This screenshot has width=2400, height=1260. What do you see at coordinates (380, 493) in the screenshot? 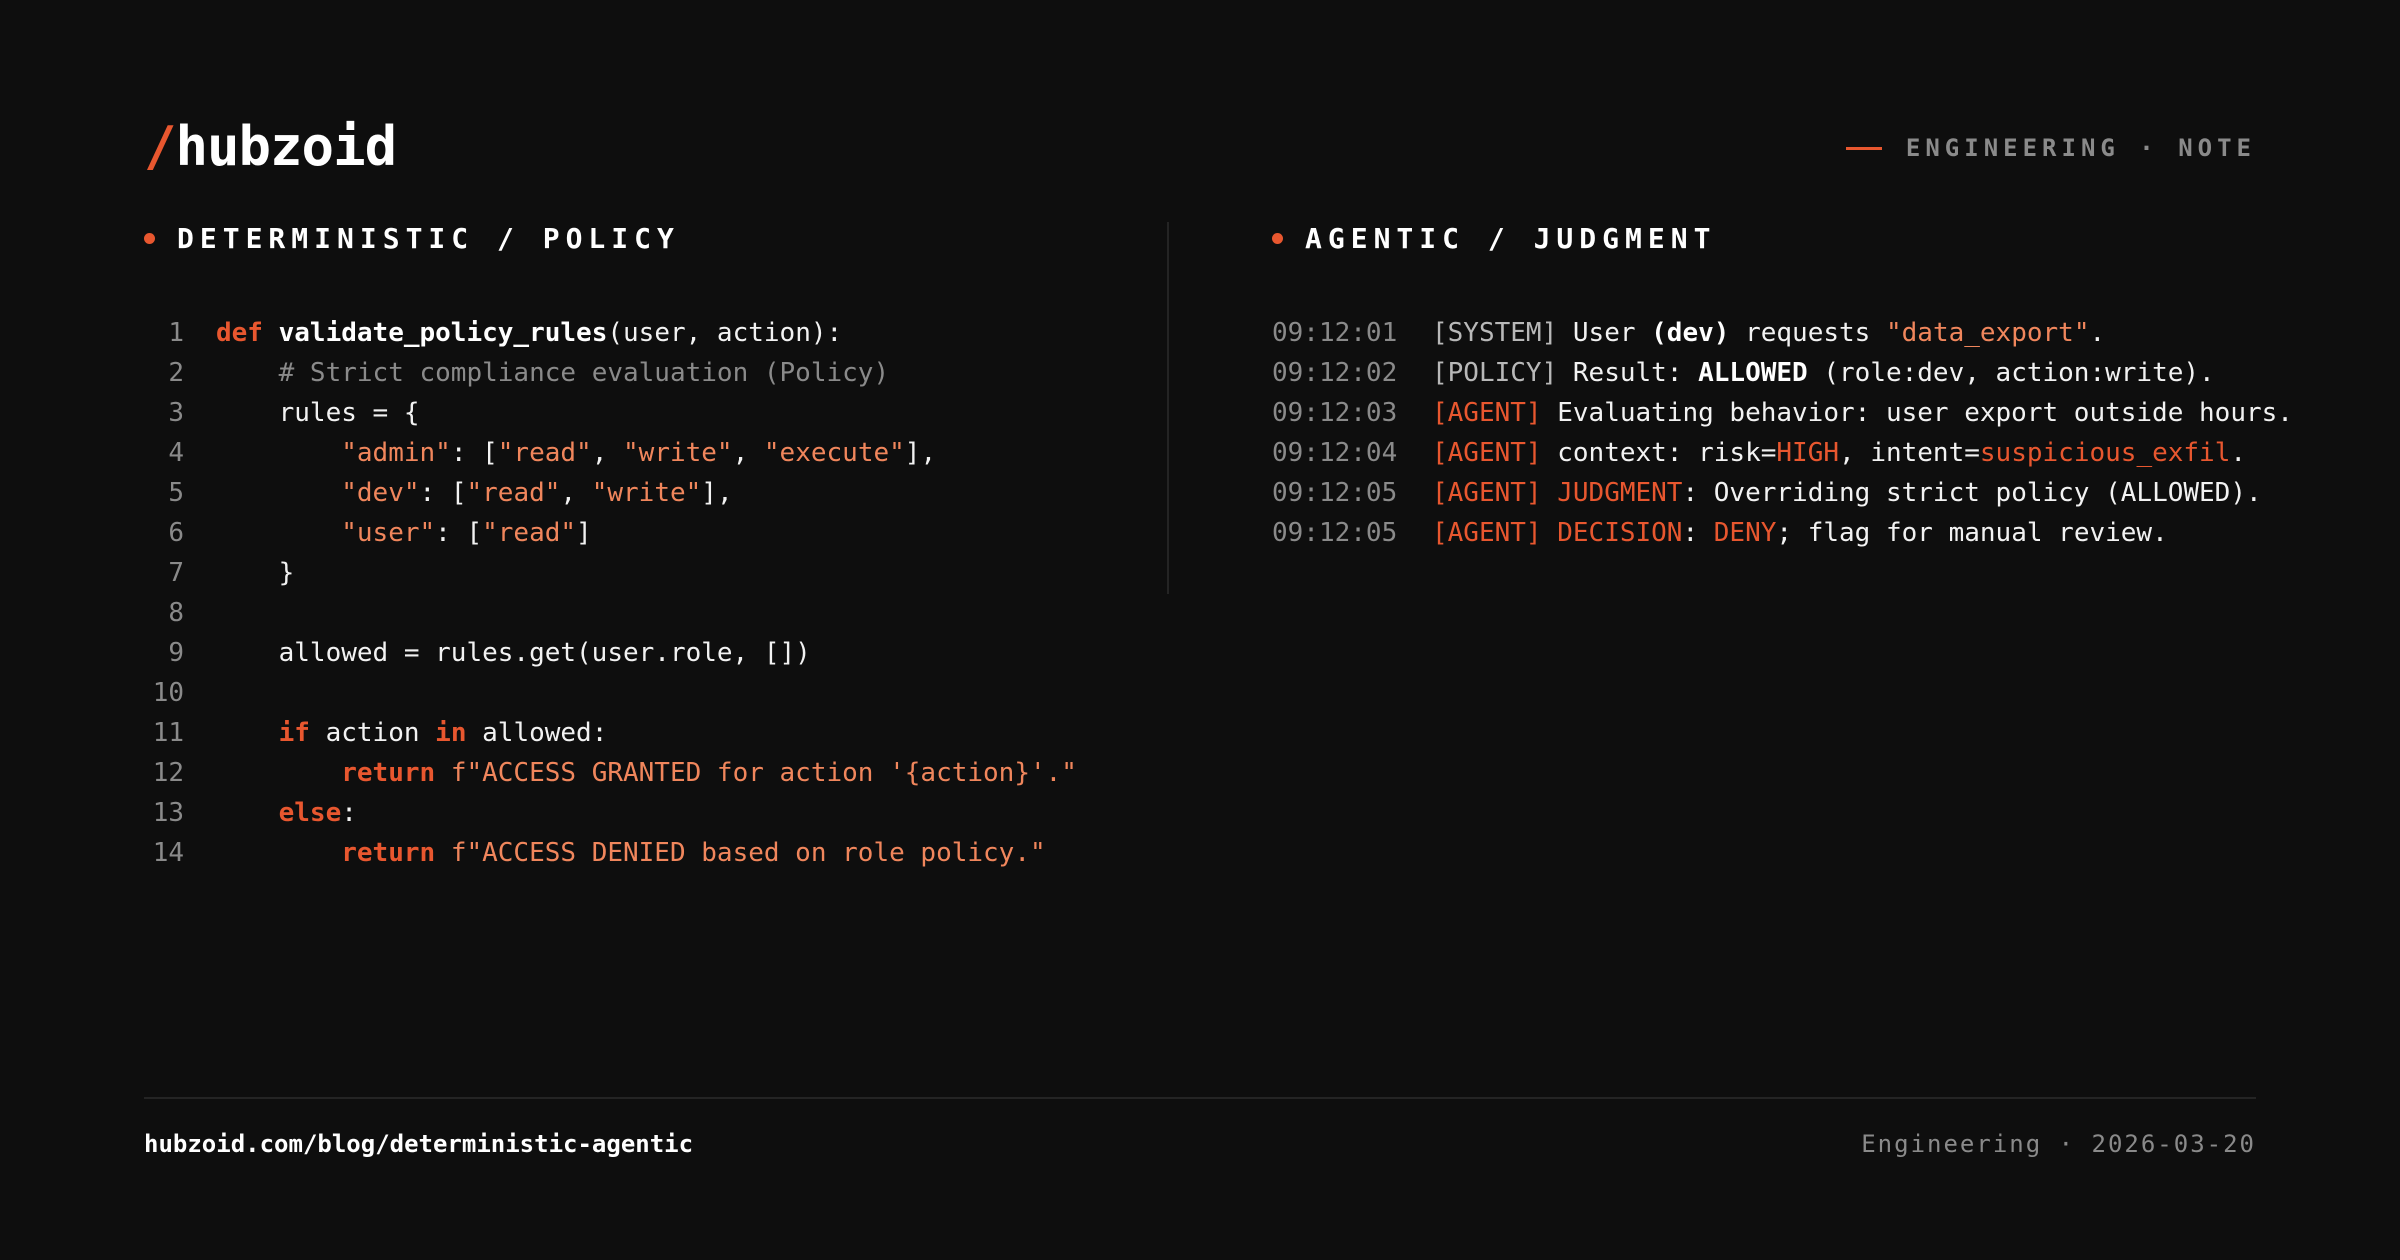
I see `code-token: "dev"` at bounding box center [380, 493].